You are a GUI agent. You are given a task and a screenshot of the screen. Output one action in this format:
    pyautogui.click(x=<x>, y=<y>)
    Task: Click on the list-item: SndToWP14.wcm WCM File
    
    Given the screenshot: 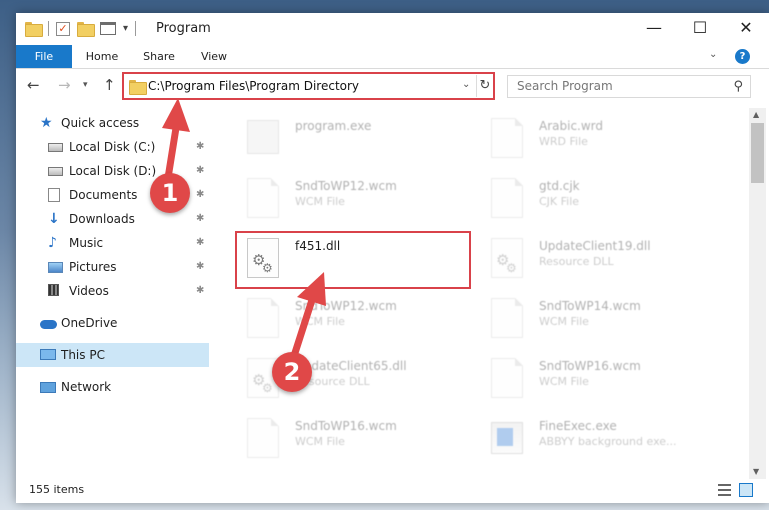 What is the action you would take?
    pyautogui.click(x=608, y=321)
    